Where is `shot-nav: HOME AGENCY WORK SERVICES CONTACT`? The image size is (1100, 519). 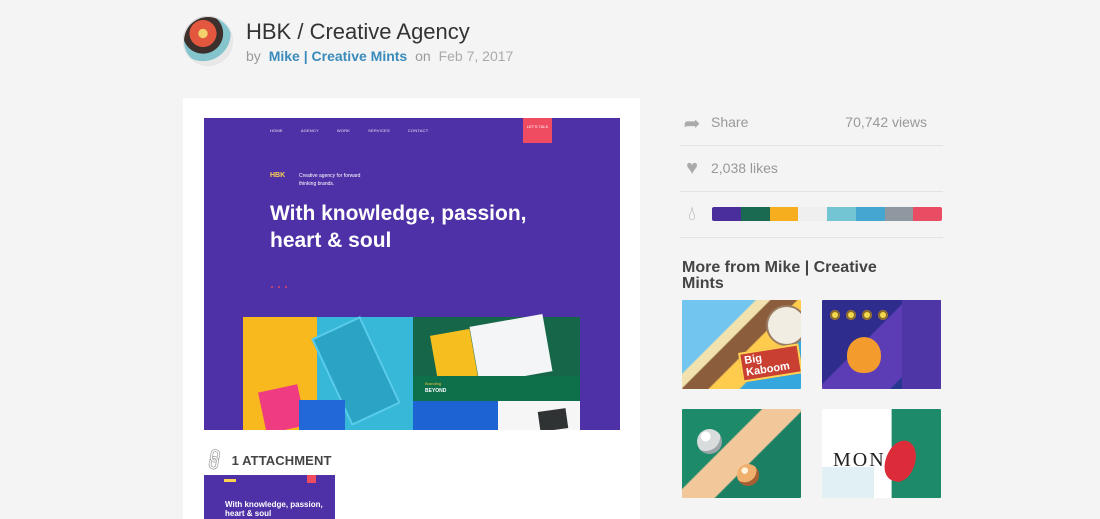
shot-nav: HOME AGENCY WORK SERVICES CONTACT is located at coordinates (349, 130).